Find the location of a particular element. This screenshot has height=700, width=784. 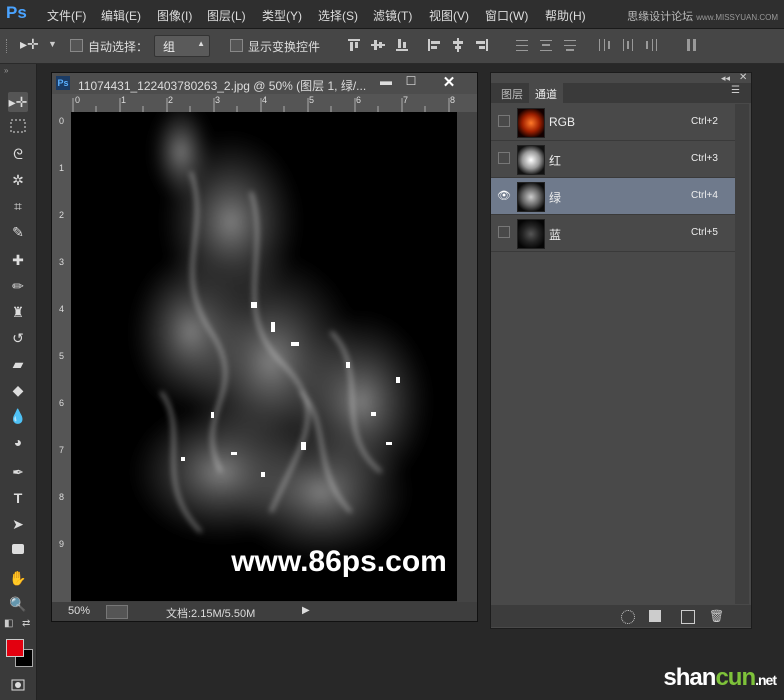

status-menu-arrow-icon: ▶ is located at coordinates (306, 610).